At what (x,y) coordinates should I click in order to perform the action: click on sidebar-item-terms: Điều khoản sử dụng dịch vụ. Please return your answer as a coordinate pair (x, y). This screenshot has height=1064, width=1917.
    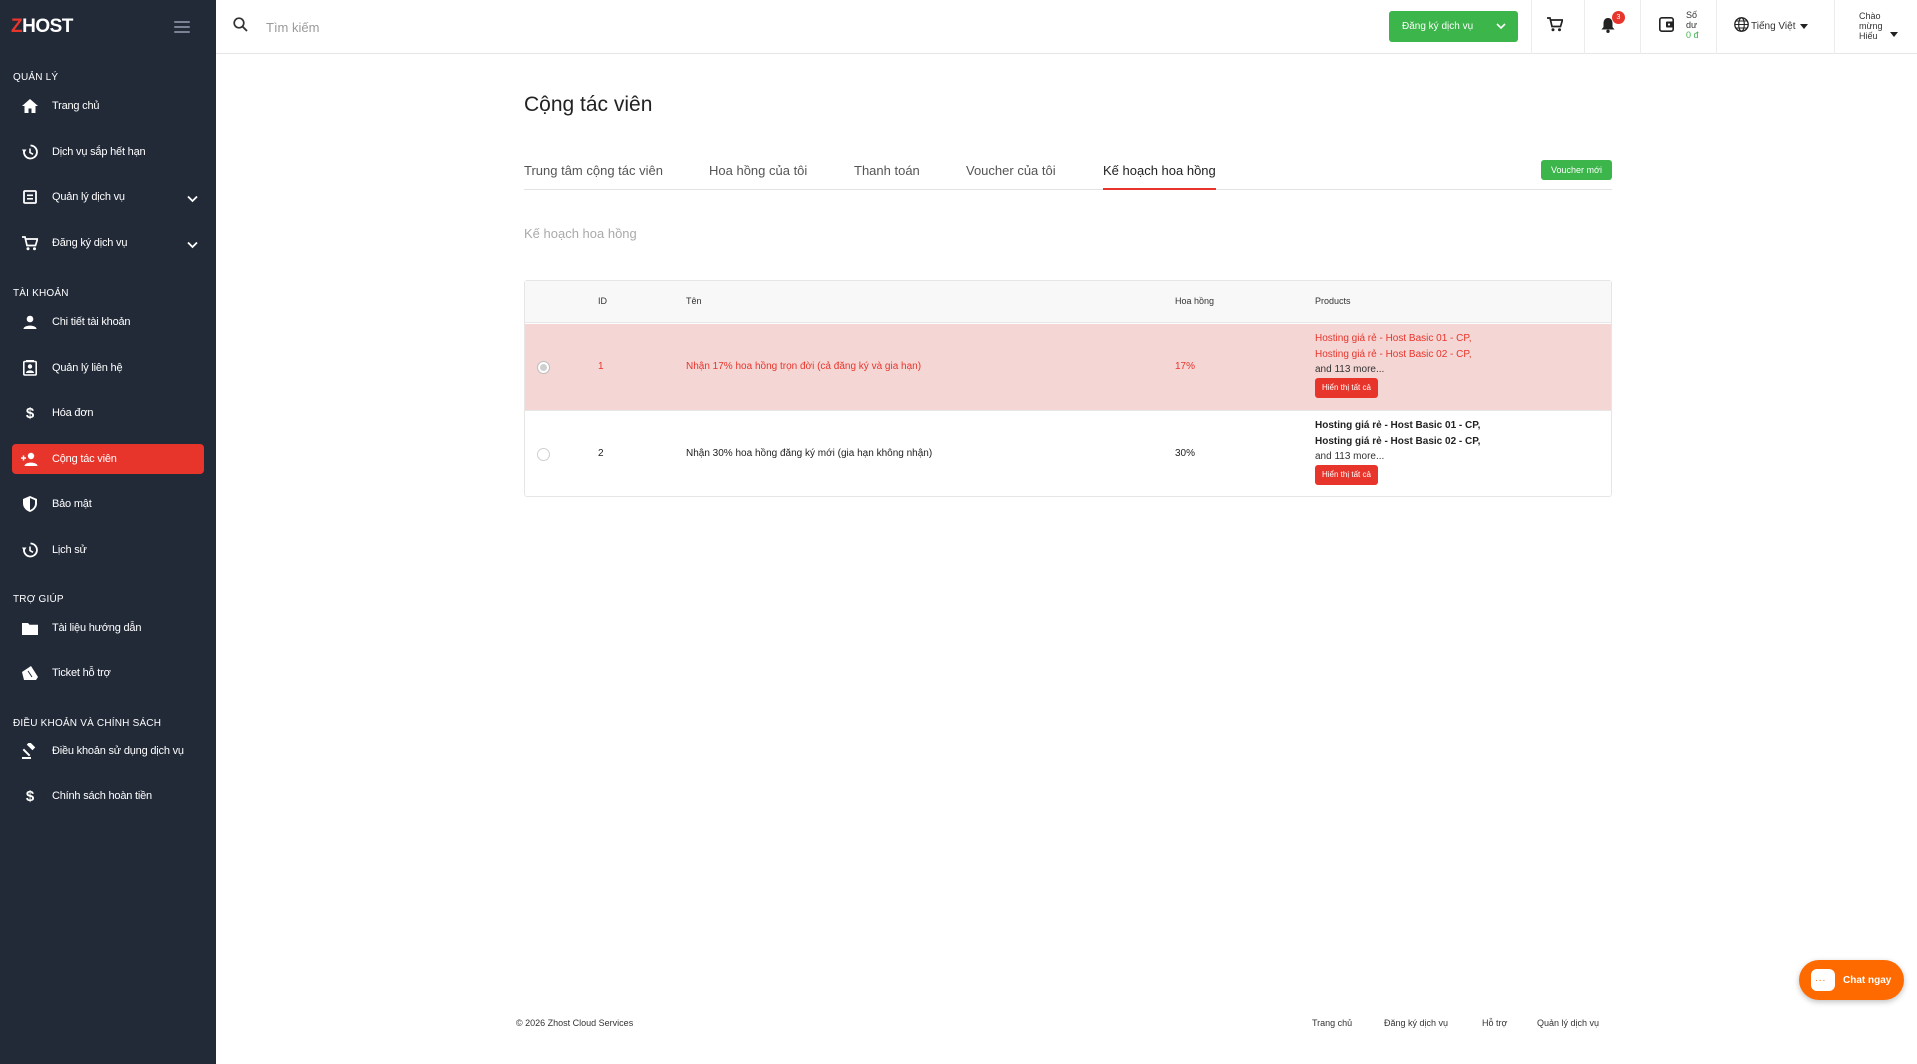
    Looking at the image, I should click on (108, 751).